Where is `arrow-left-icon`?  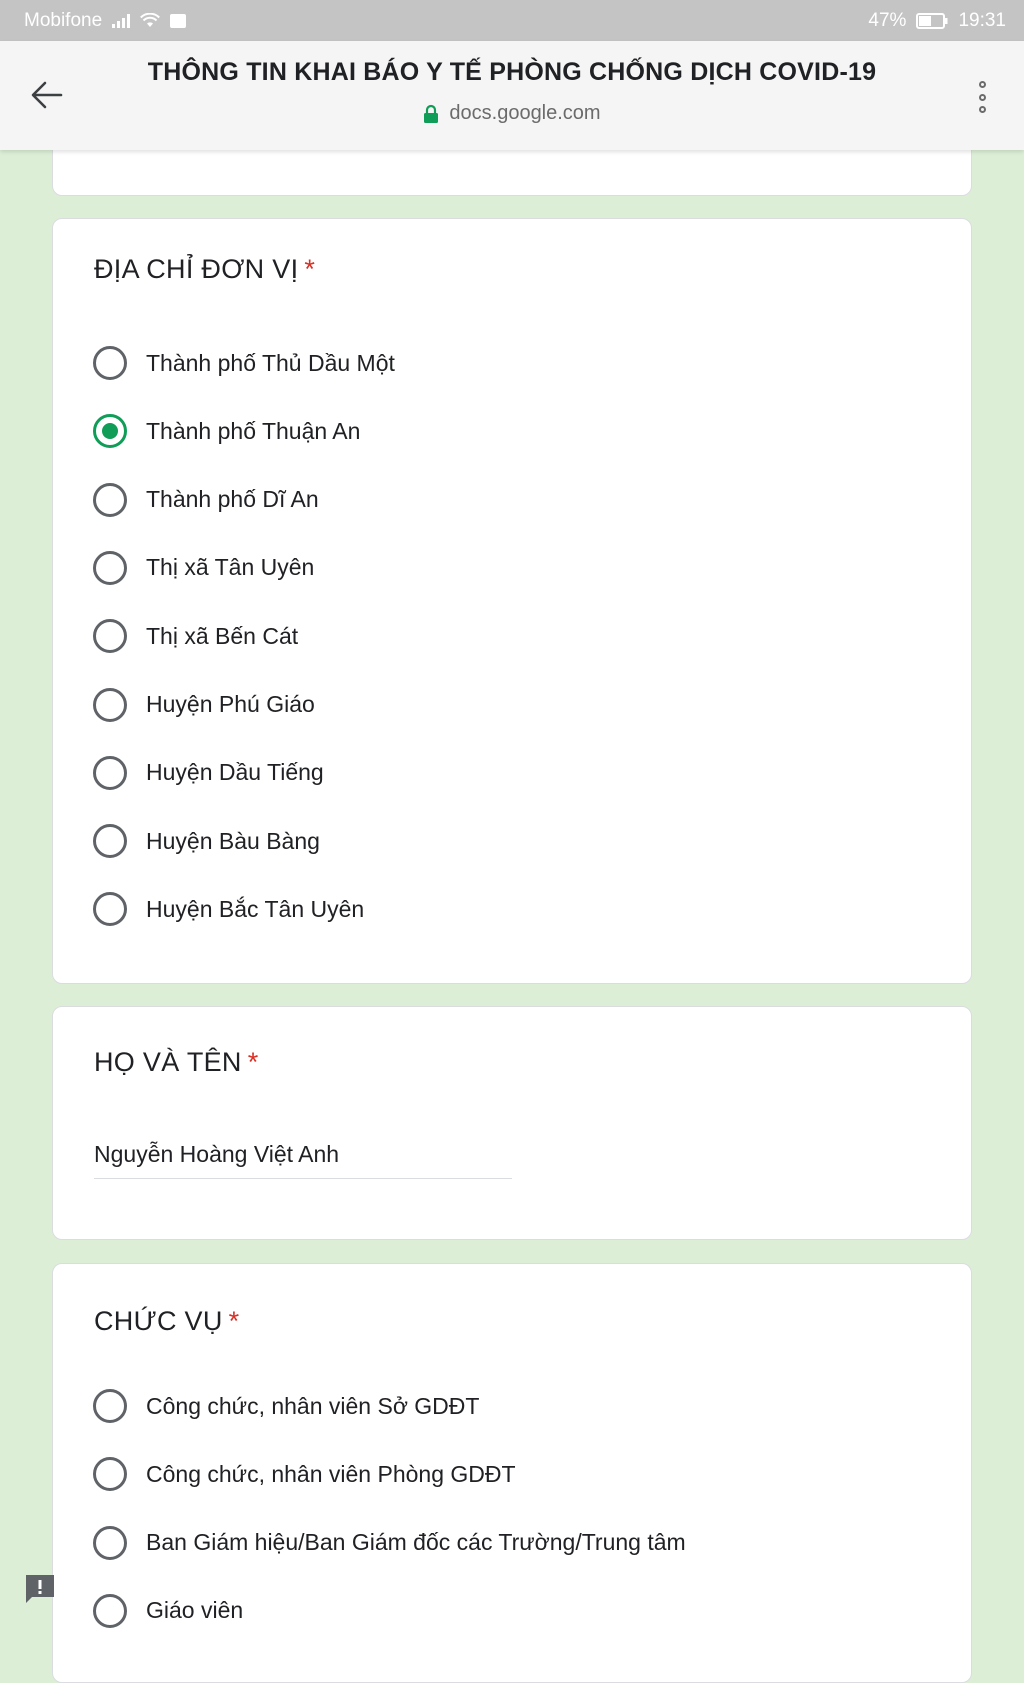
arrow-left-icon is located at coordinates (47, 95).